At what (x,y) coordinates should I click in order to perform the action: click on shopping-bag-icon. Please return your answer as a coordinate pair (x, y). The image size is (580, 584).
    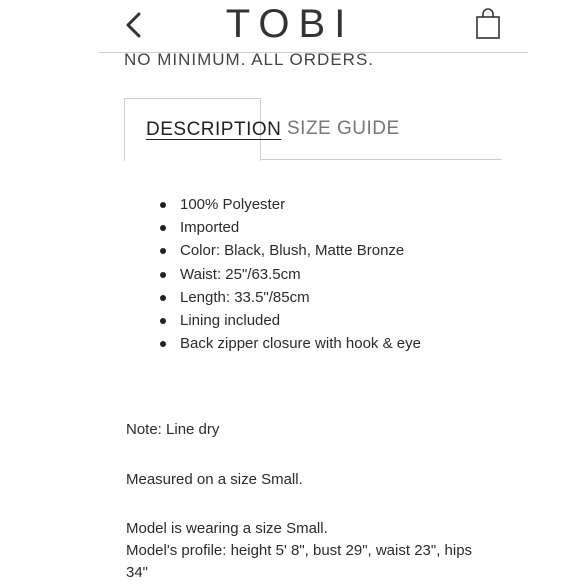
    Looking at the image, I should click on (488, 23).